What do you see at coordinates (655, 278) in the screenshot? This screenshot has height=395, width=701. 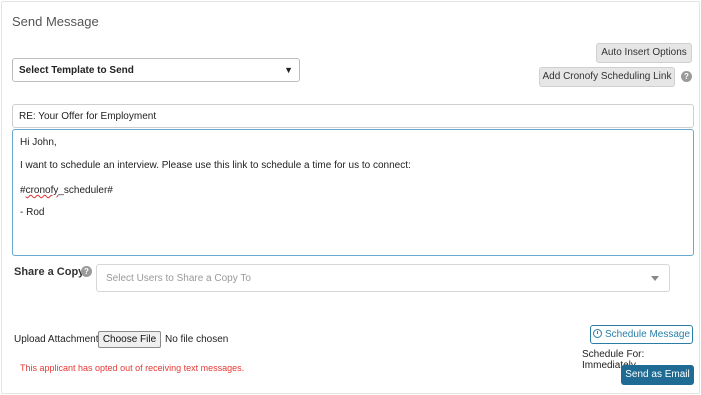 I see `caret-down-icon` at bounding box center [655, 278].